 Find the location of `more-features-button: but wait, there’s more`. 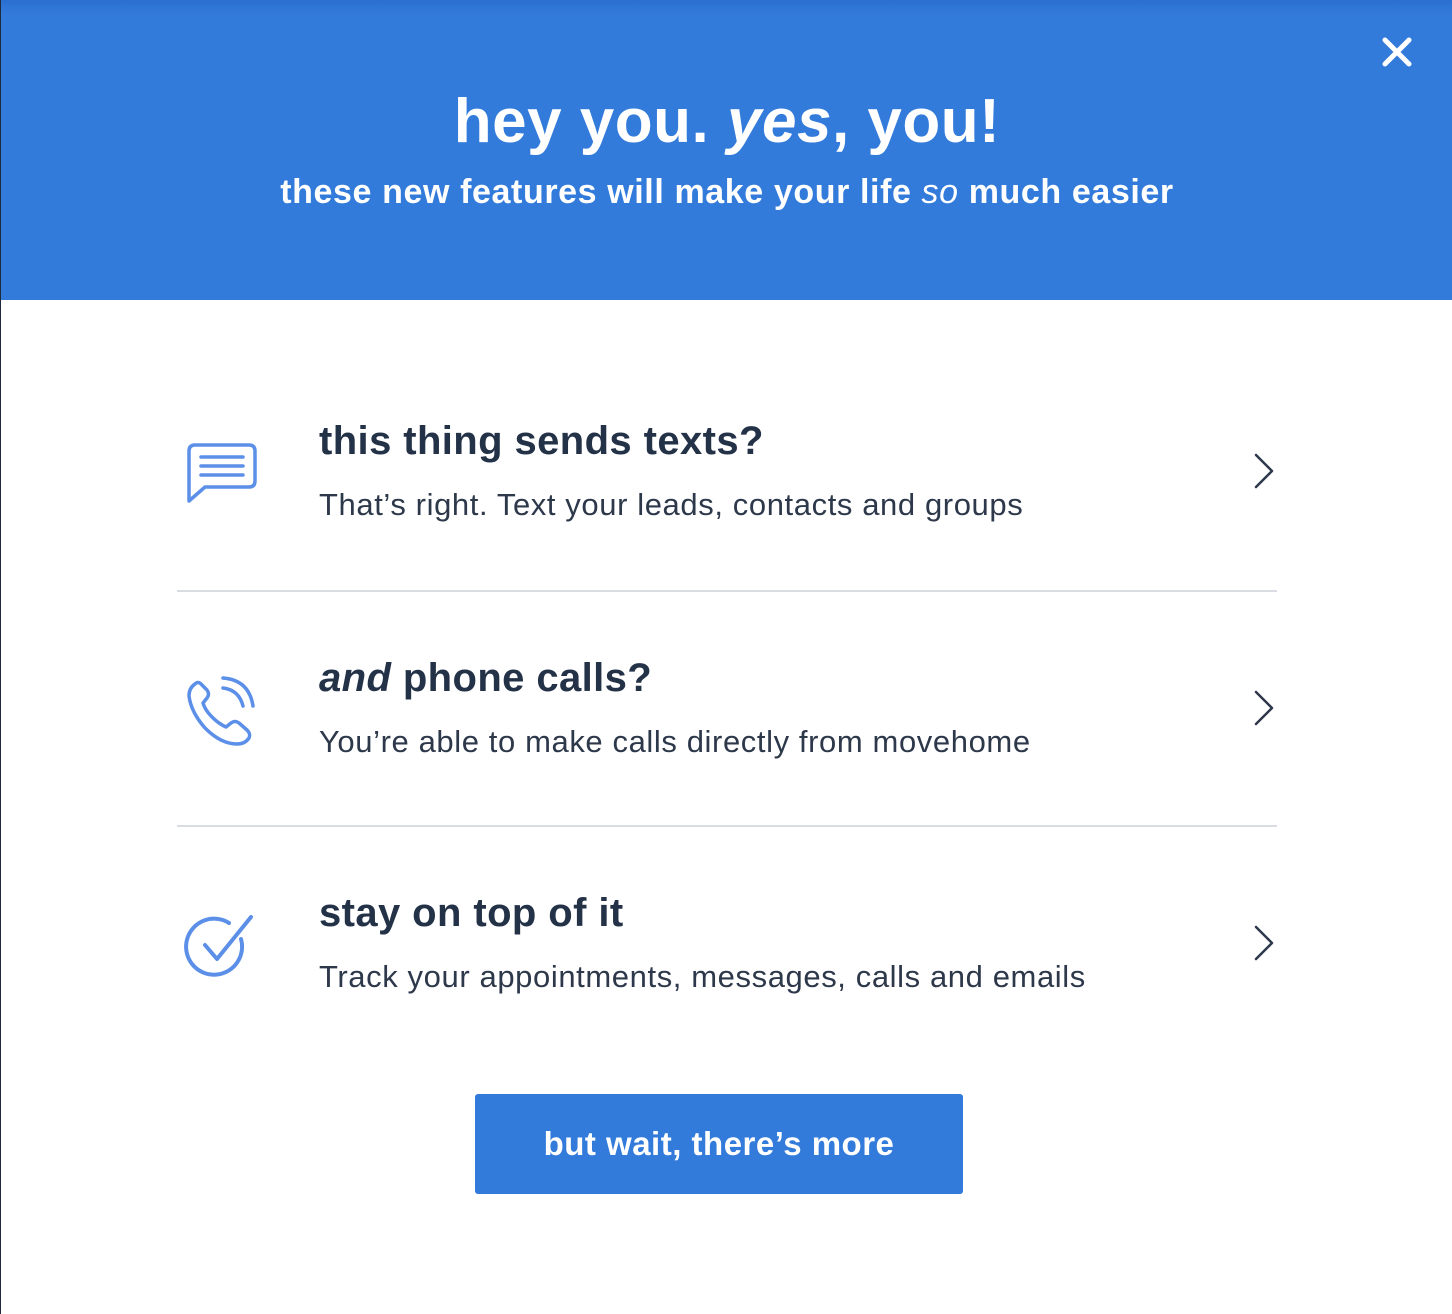

more-features-button: but wait, there’s more is located at coordinates (719, 1144).